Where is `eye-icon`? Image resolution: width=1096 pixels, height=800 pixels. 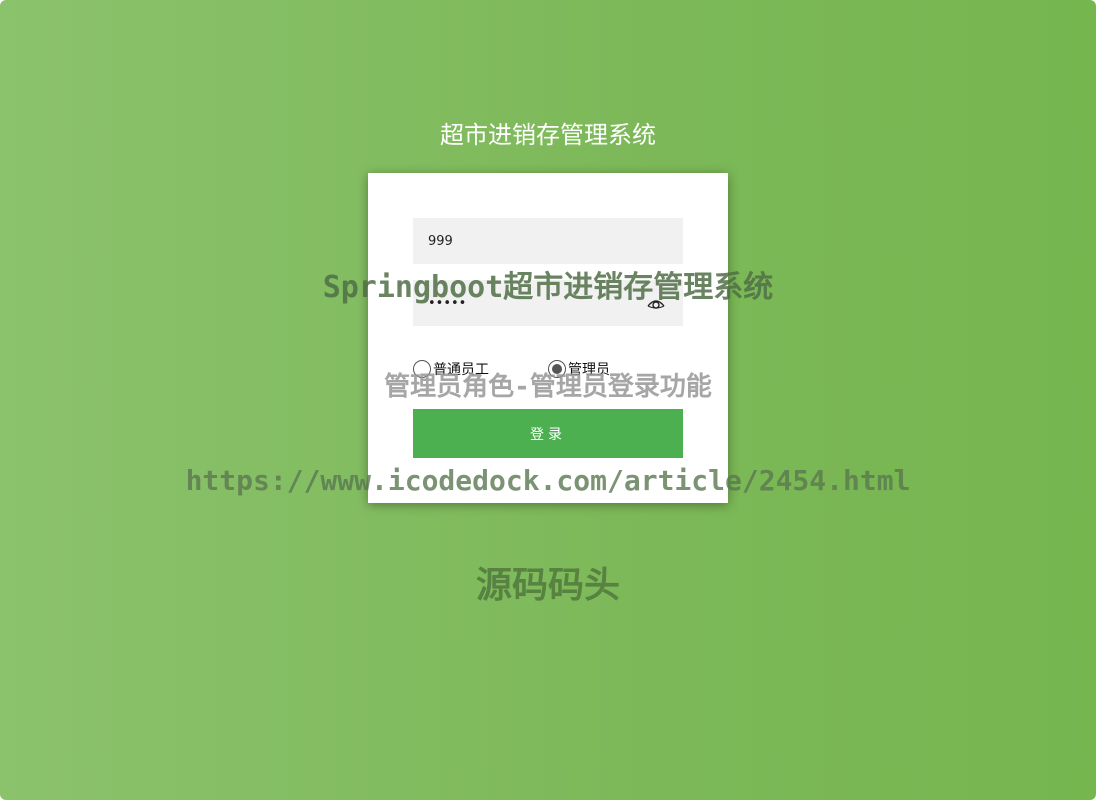
eye-icon is located at coordinates (656, 303).